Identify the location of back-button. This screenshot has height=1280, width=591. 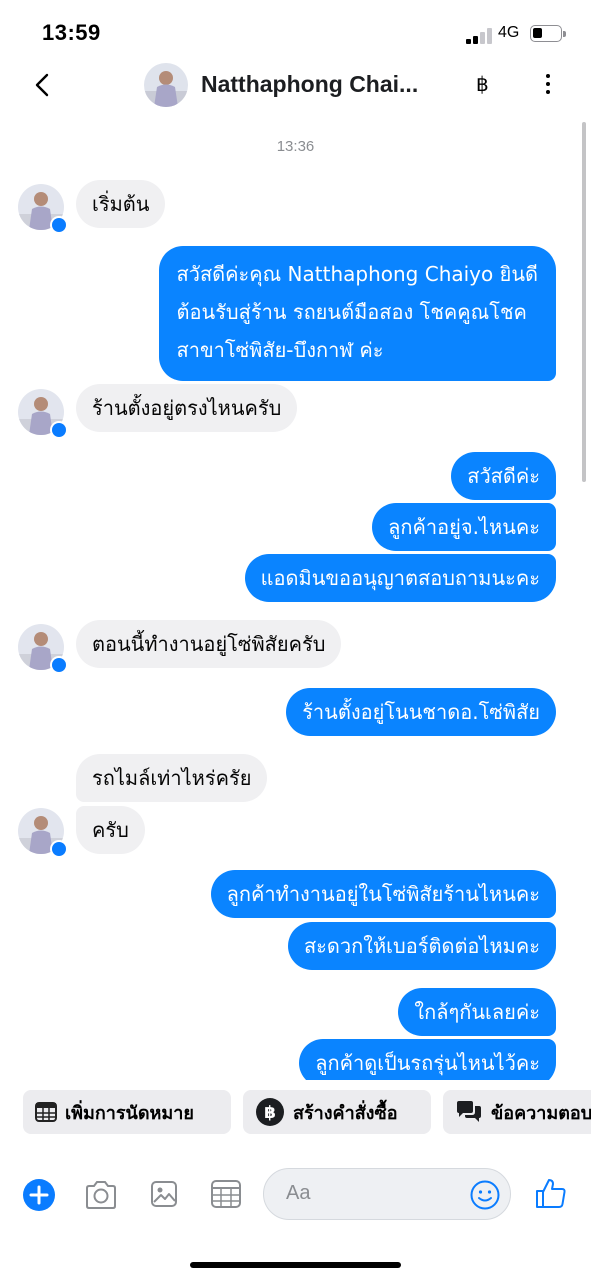
(43, 85).